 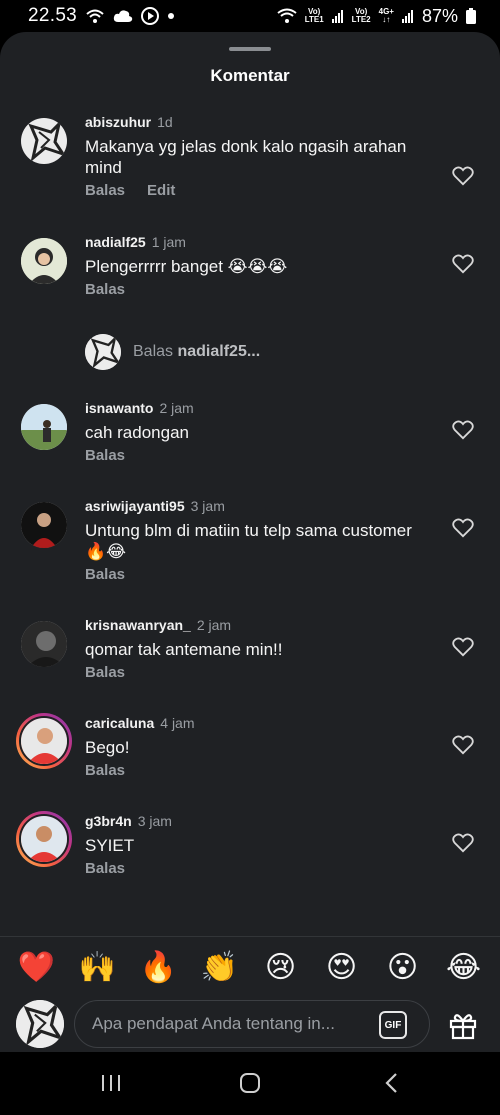 I want to click on comment-username: isnawanto, so click(x=119, y=408).